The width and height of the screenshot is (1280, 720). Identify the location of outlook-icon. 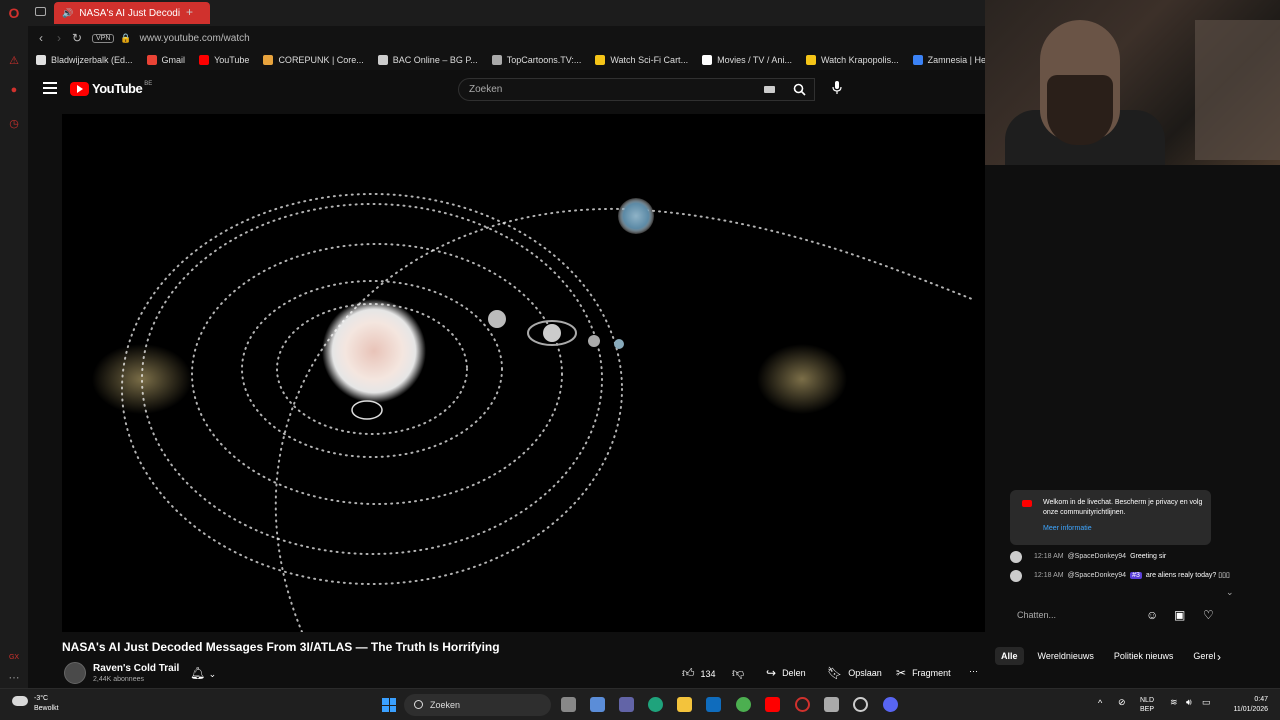
(713, 704).